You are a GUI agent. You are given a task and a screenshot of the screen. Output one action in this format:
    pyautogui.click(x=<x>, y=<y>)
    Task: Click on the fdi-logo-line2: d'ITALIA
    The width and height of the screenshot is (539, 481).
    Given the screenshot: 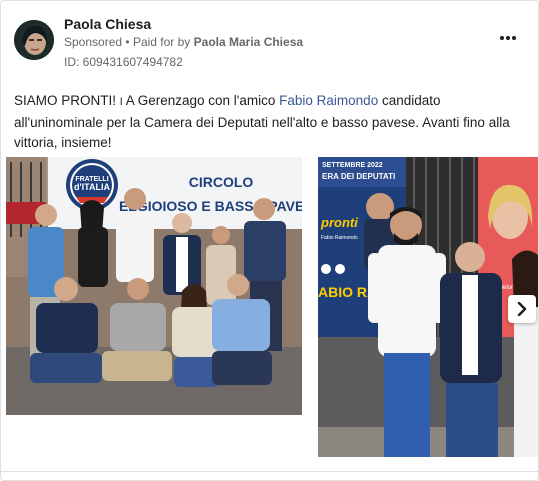 What is the action you would take?
    pyautogui.click(x=92, y=187)
    